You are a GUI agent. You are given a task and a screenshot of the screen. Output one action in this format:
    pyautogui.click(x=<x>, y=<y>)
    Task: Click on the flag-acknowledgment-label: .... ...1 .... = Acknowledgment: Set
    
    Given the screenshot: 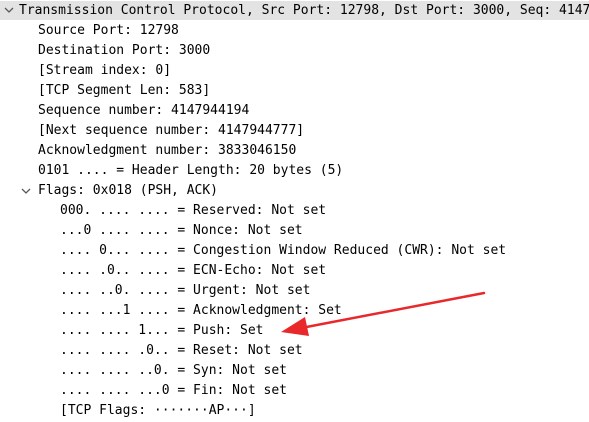 What is the action you would take?
    pyautogui.click(x=201, y=310)
    